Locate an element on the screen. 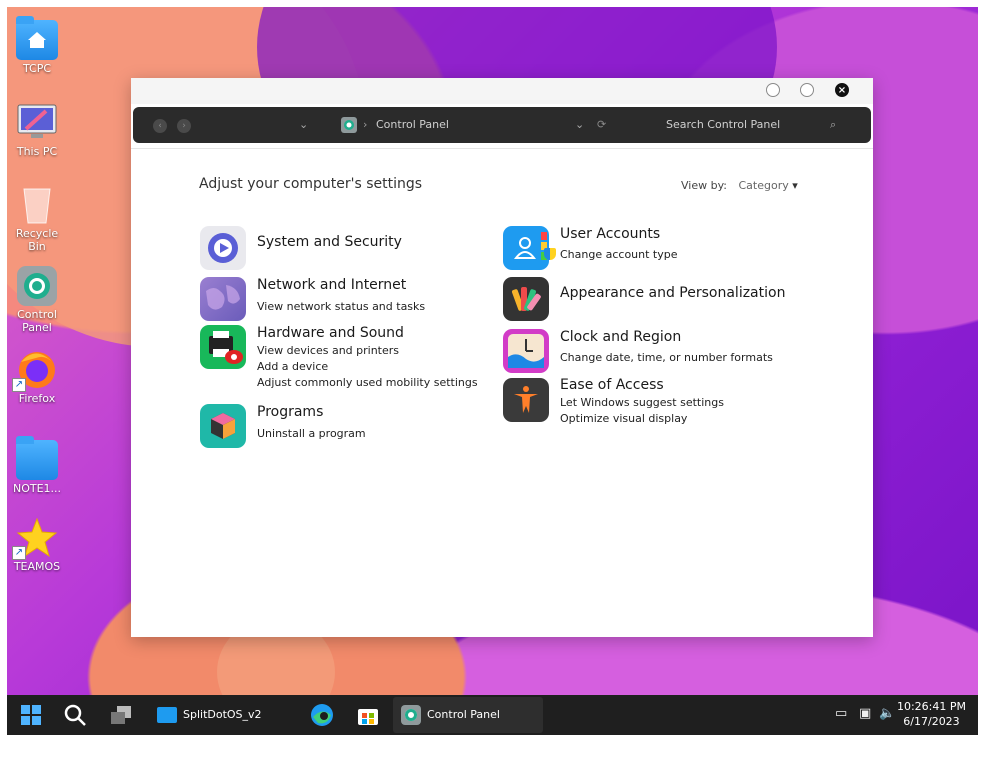 This screenshot has height=769, width=987. clock-icon is located at coordinates (526, 351).